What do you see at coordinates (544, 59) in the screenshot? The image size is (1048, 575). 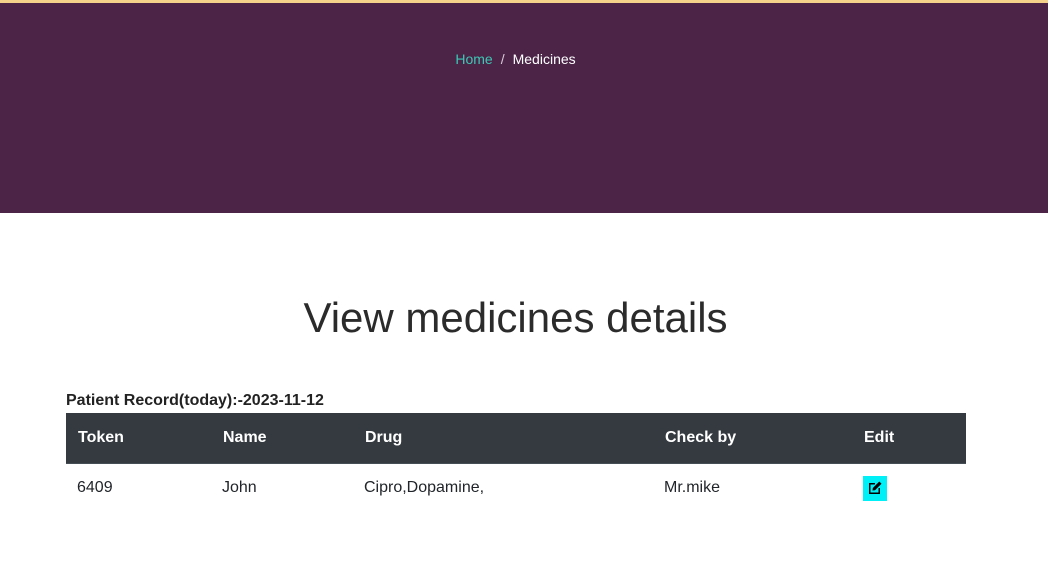 I see `breadcrumb-current: Medicines` at bounding box center [544, 59].